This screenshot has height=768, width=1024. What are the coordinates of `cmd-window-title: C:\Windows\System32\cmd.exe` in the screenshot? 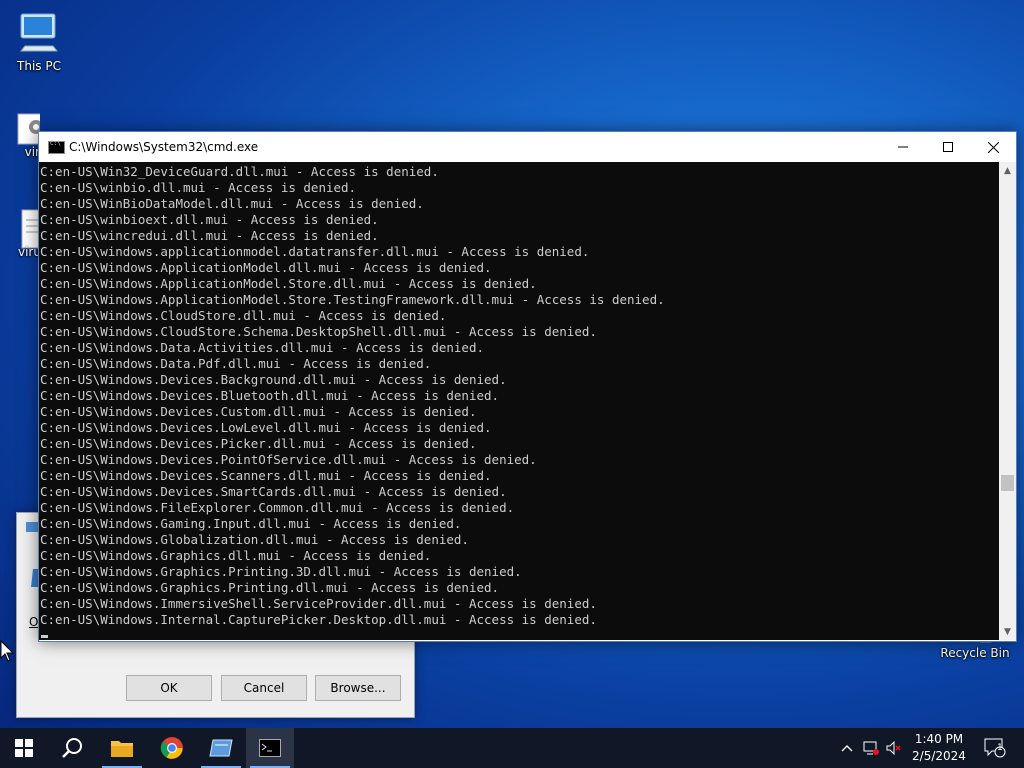 It's located at (164, 147).